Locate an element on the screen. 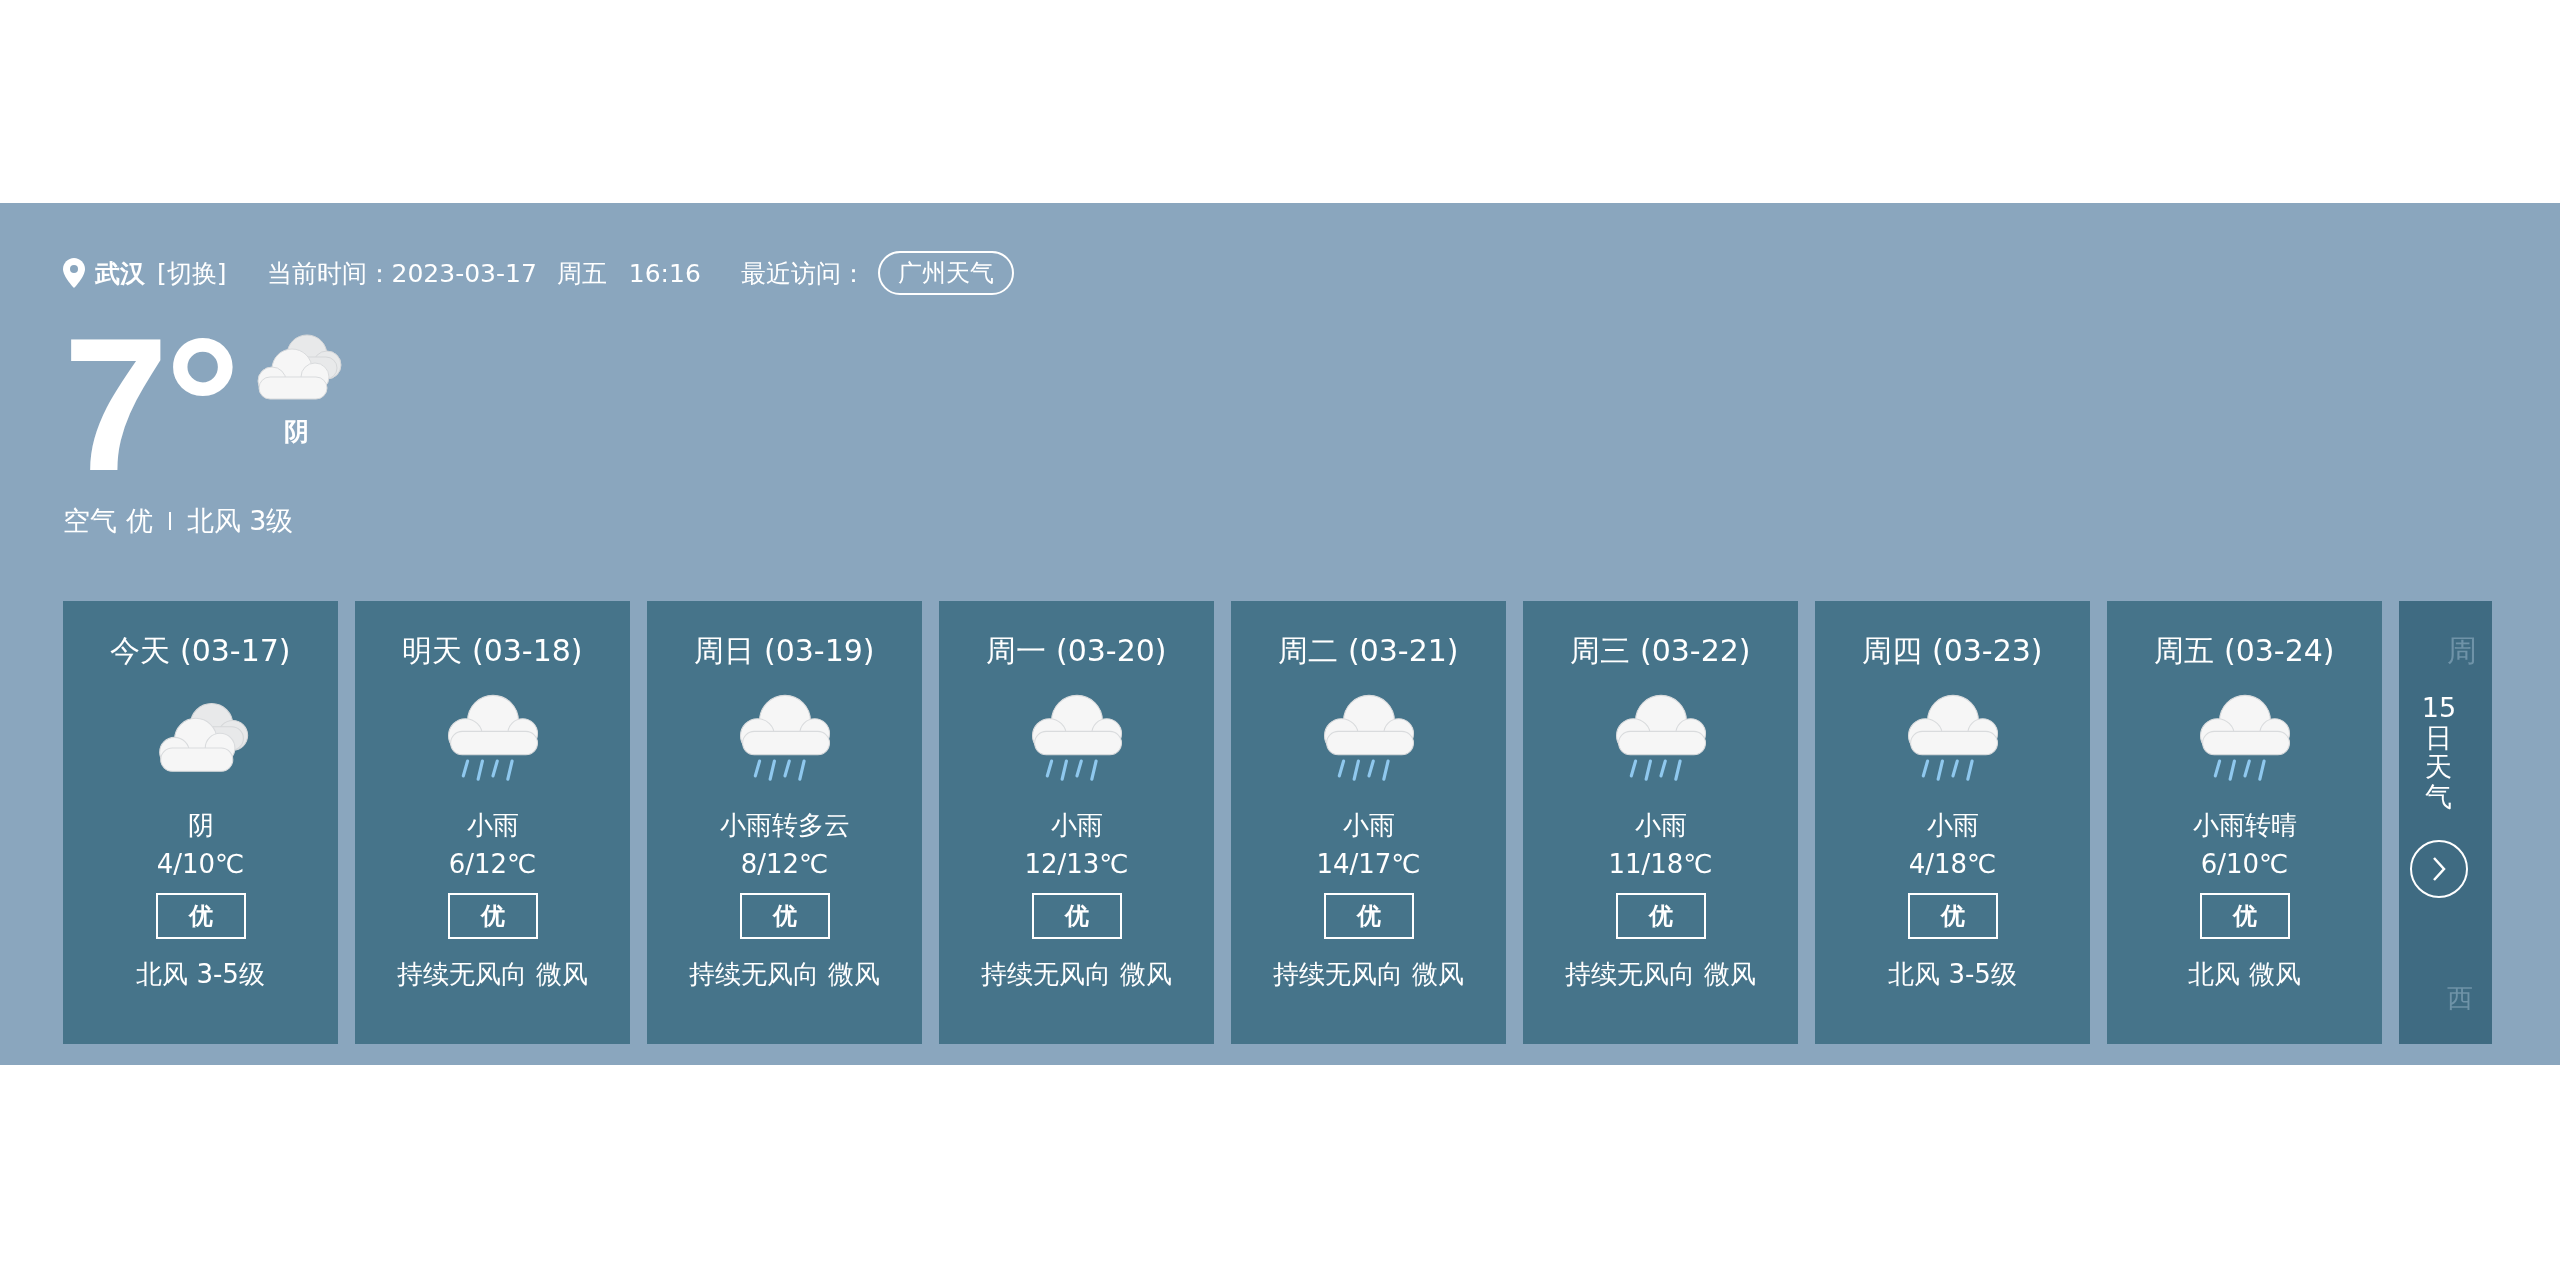 The height and width of the screenshot is (1280, 2560). day-title: 今天 (03-17) is located at coordinates (200, 651).